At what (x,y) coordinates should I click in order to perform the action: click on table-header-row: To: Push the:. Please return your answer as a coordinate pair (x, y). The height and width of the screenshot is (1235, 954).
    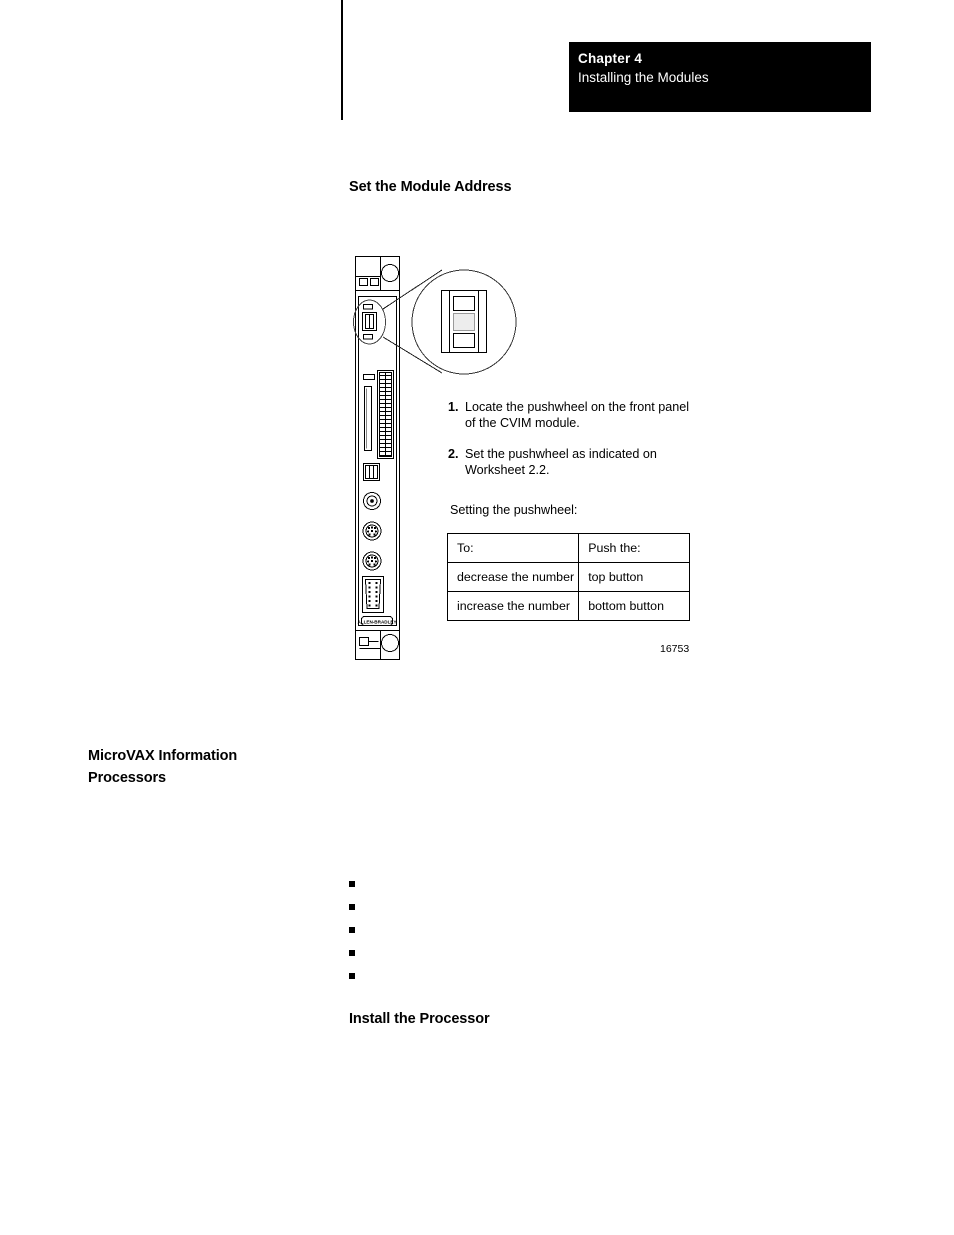
    Looking at the image, I should click on (568, 548).